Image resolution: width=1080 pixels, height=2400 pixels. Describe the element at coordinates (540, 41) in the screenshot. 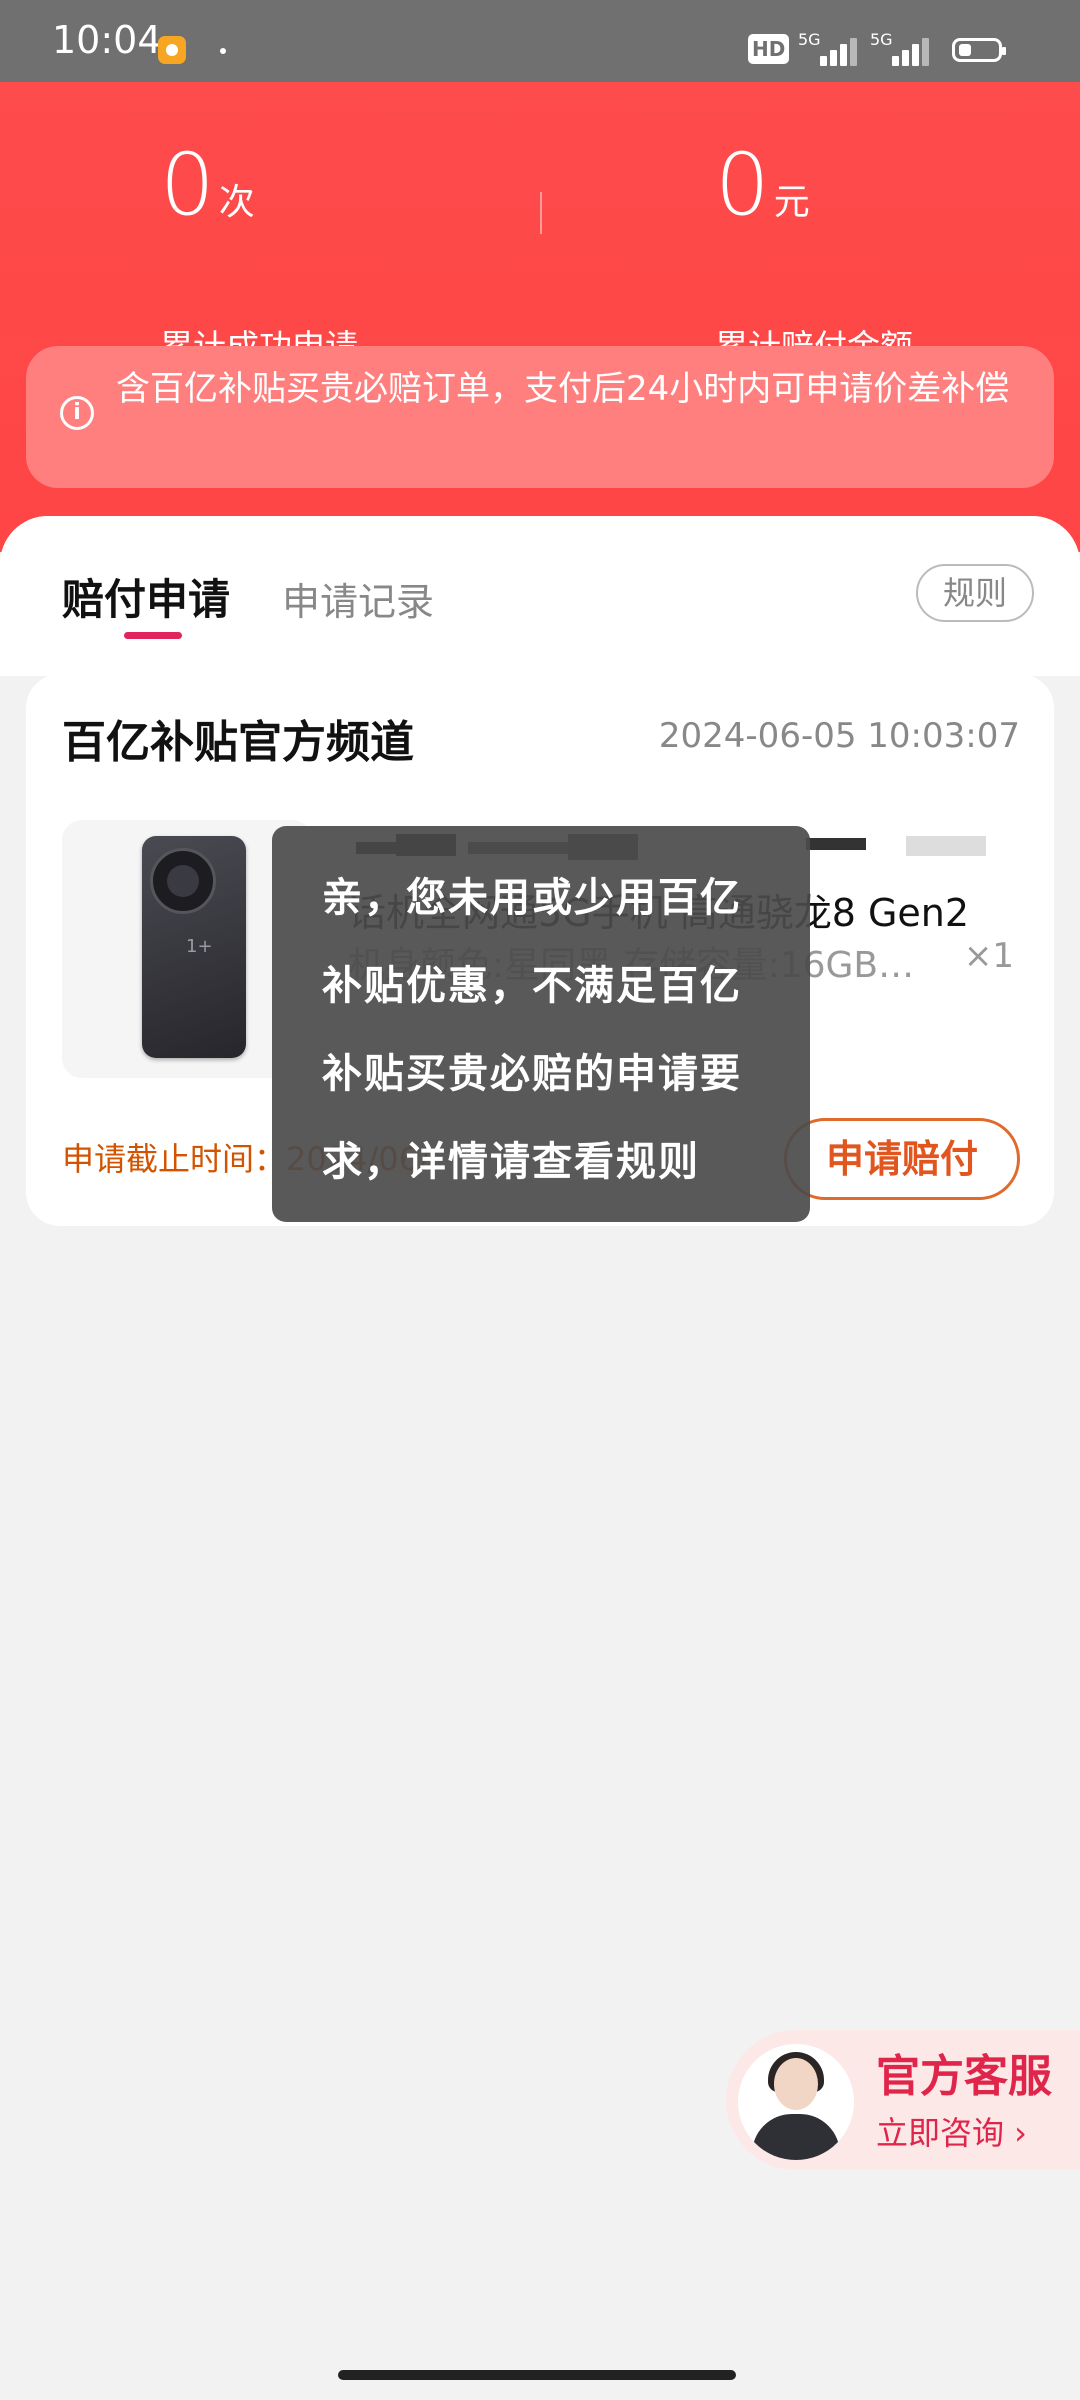

I see `status-bar: 10:04 HD 5G 5G` at that location.